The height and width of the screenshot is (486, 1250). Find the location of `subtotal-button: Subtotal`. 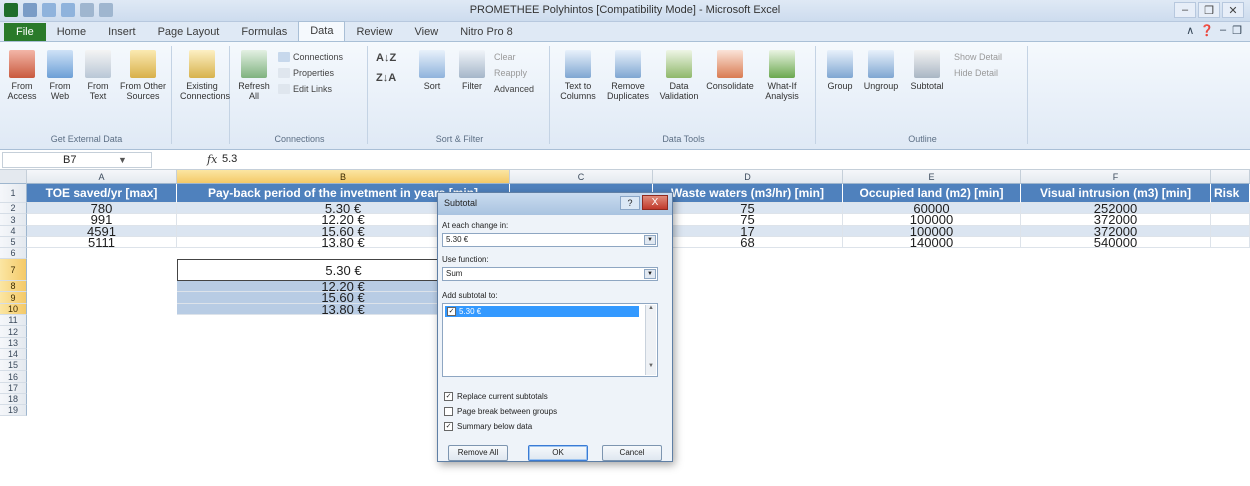

subtotal-button: Subtotal is located at coordinates (927, 70).